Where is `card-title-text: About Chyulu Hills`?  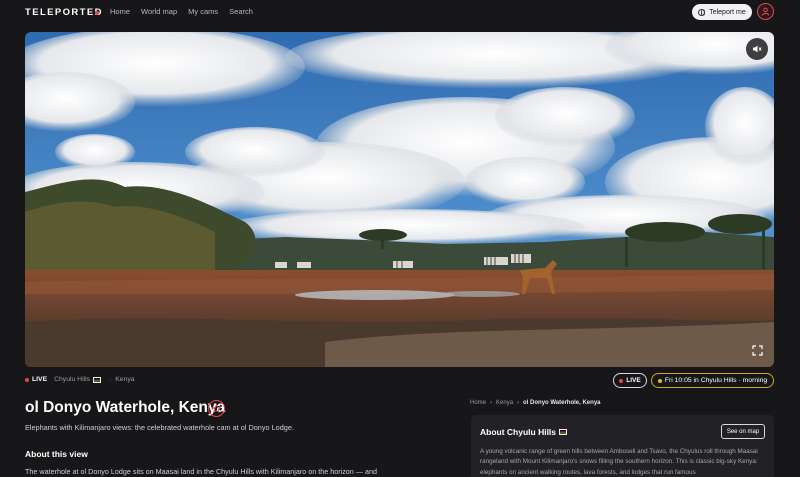 card-title-text: About Chyulu Hills is located at coordinates (518, 432).